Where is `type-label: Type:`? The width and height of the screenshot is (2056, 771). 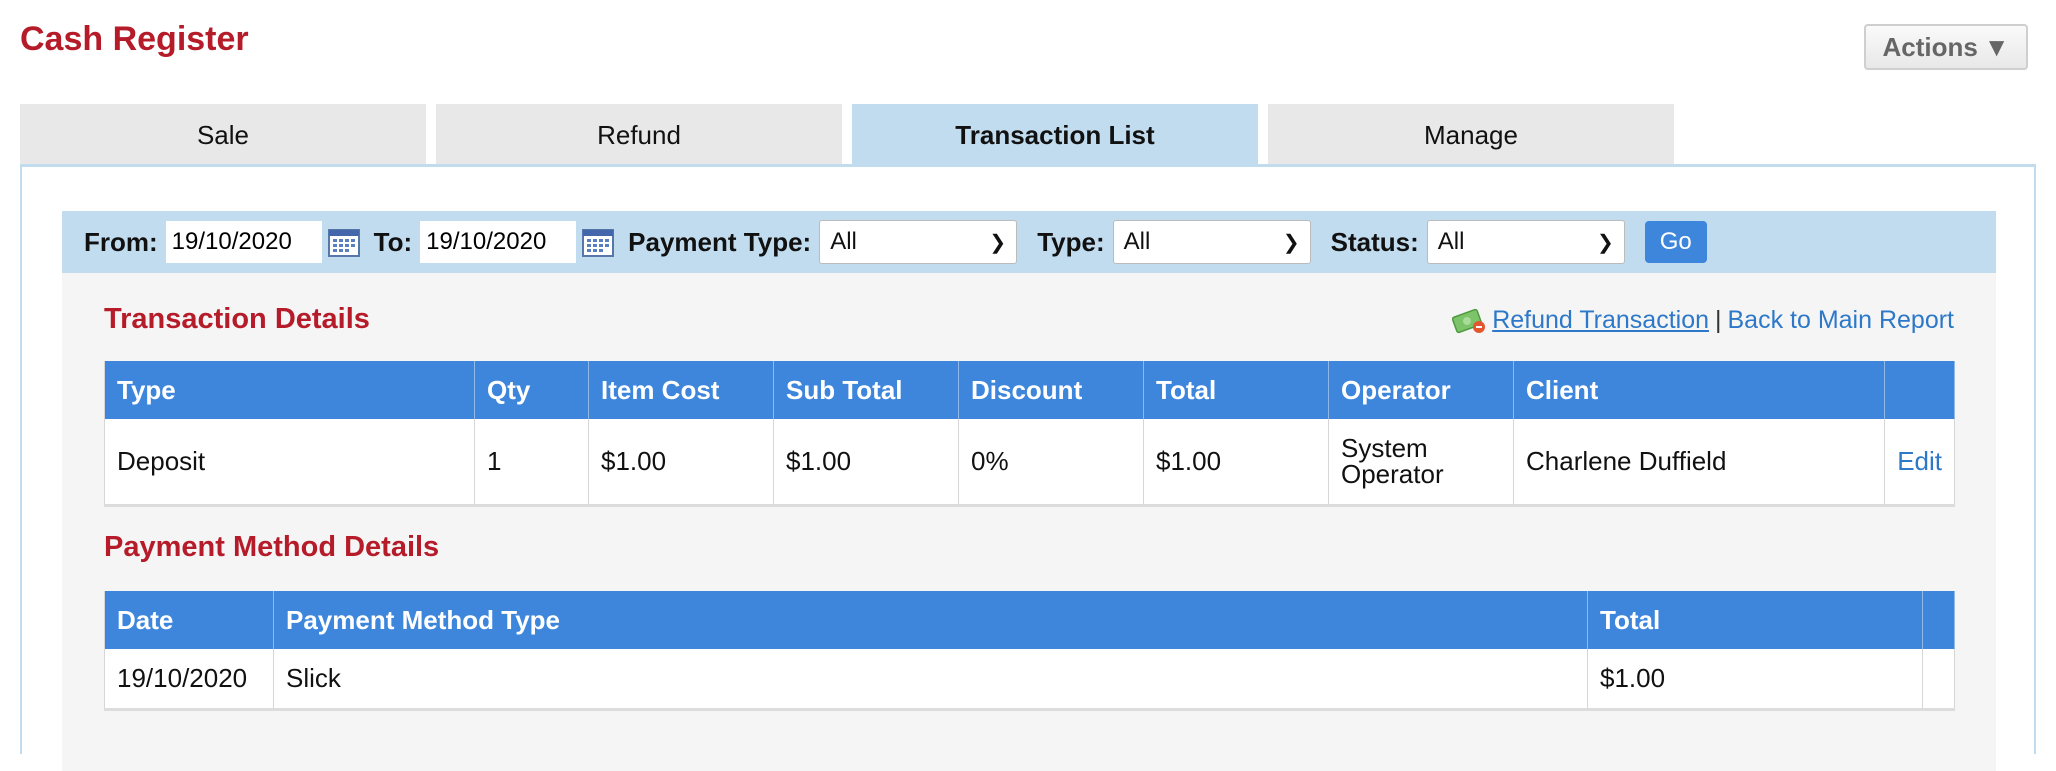 type-label: Type: is located at coordinates (1071, 241).